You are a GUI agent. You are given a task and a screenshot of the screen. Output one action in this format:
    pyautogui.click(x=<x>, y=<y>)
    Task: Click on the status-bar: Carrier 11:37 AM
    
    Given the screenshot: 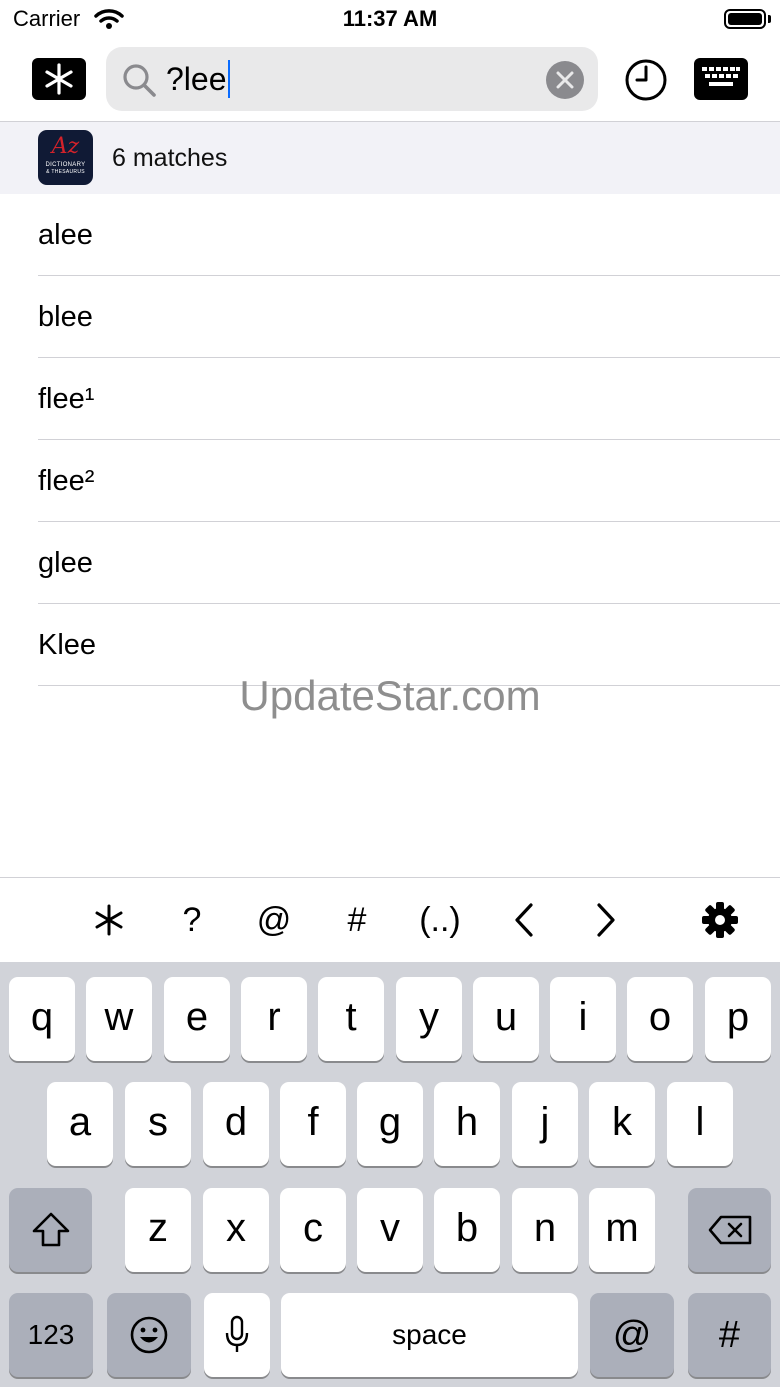 What is the action you would take?
    pyautogui.click(x=390, y=20)
    